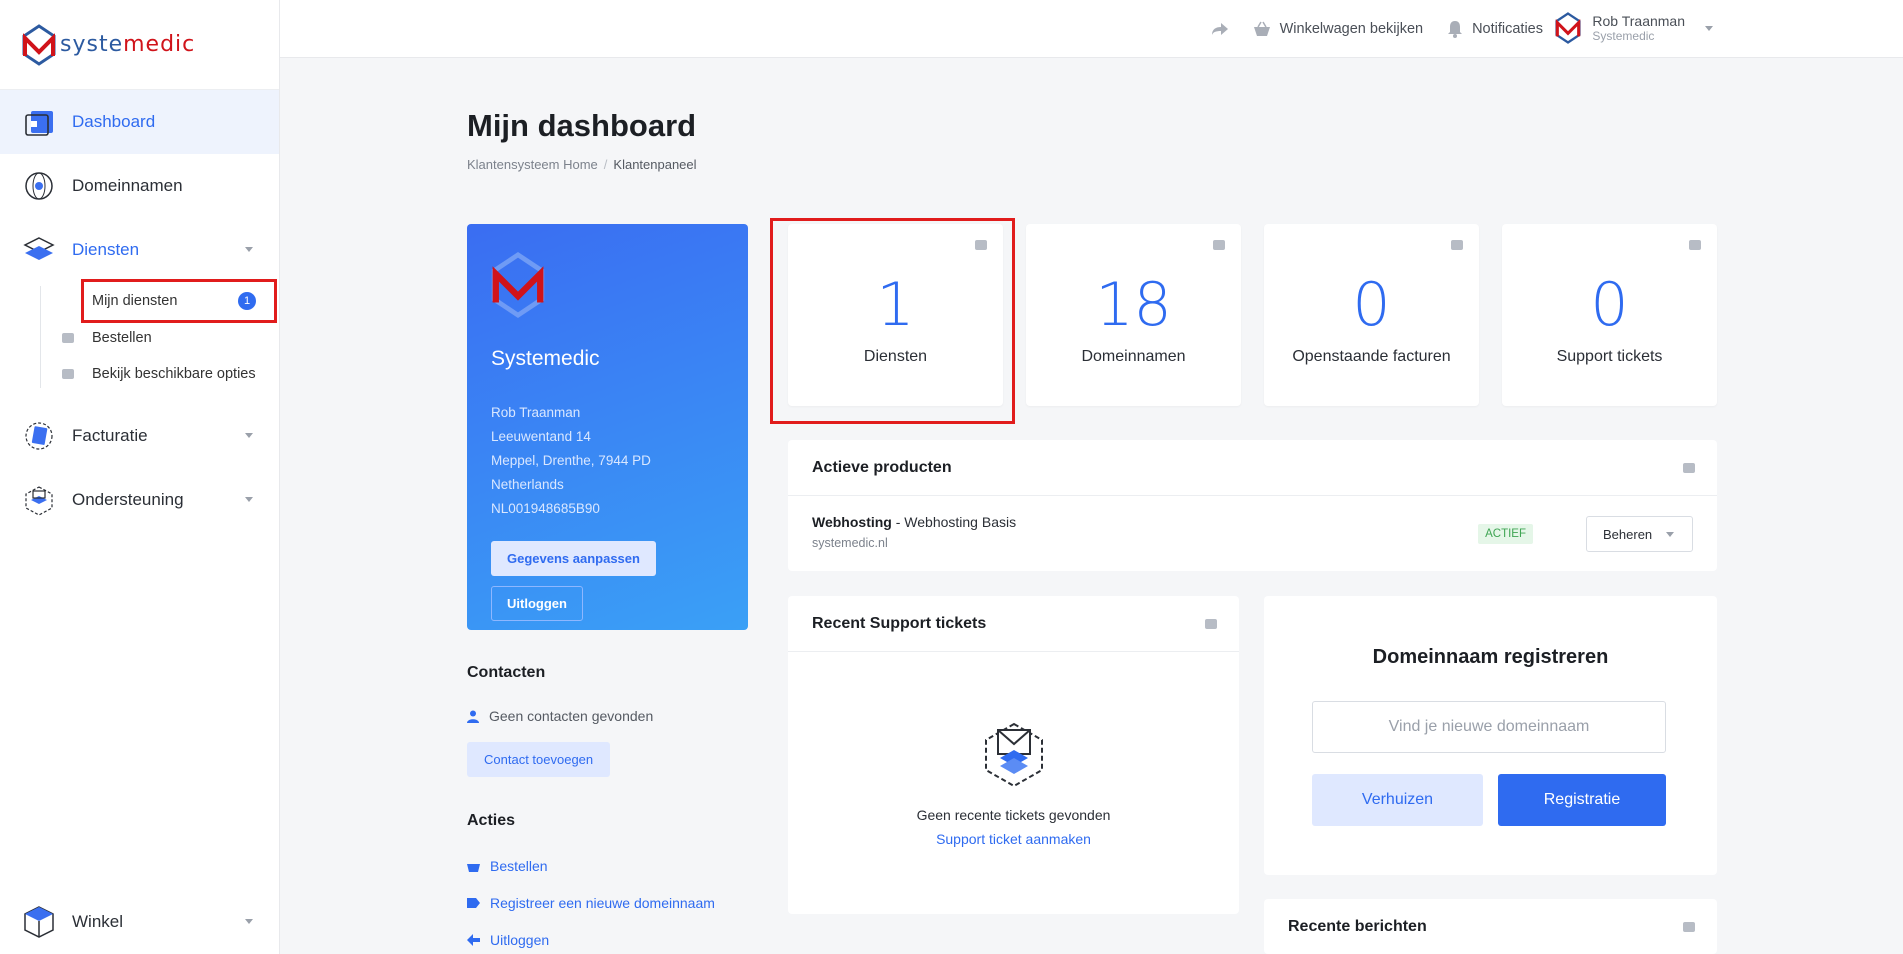  Describe the element at coordinates (139, 250) in the screenshot. I see `sidebar-item-diensten: Diensten` at that location.